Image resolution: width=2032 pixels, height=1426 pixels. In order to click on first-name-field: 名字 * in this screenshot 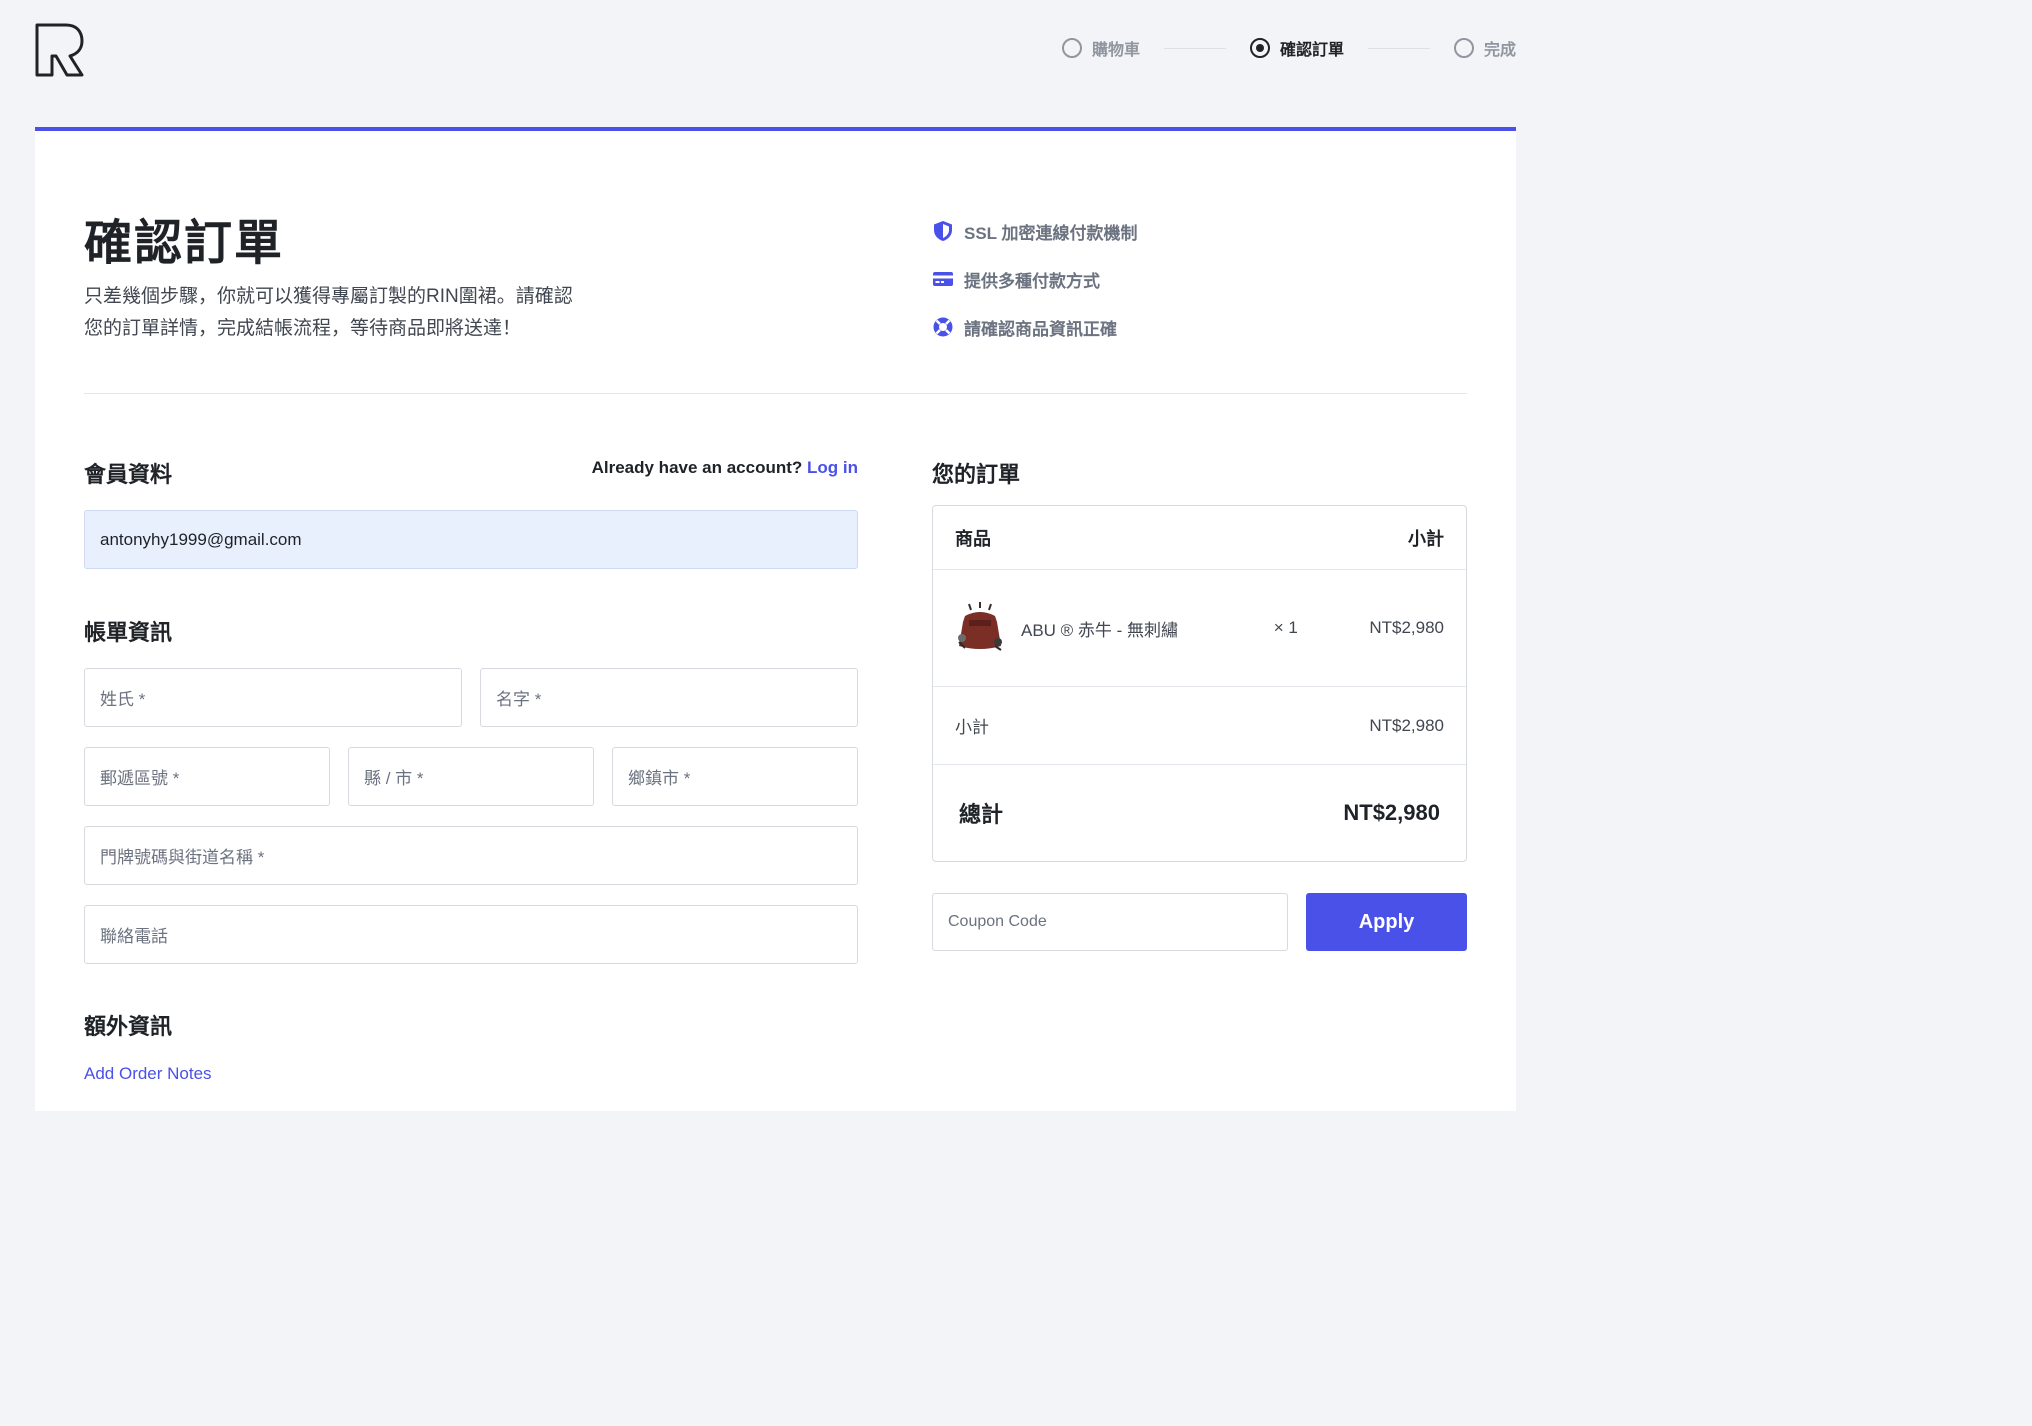, I will do `click(669, 697)`.